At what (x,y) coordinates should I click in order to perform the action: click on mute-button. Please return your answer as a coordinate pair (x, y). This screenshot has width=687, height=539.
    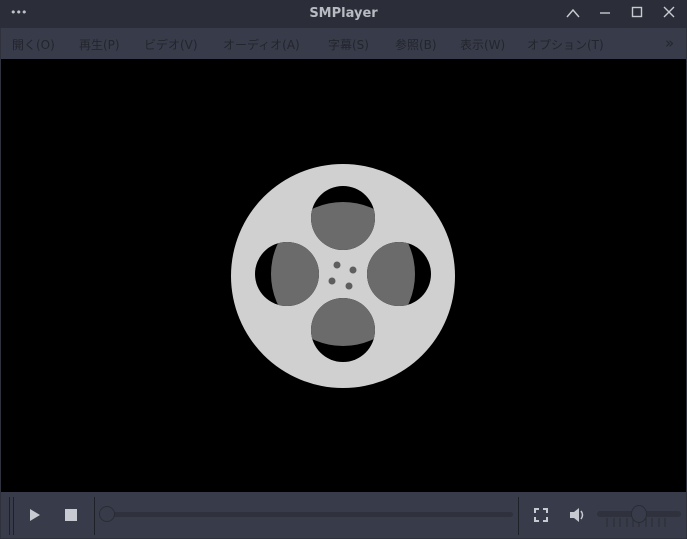
    Looking at the image, I should click on (578, 515).